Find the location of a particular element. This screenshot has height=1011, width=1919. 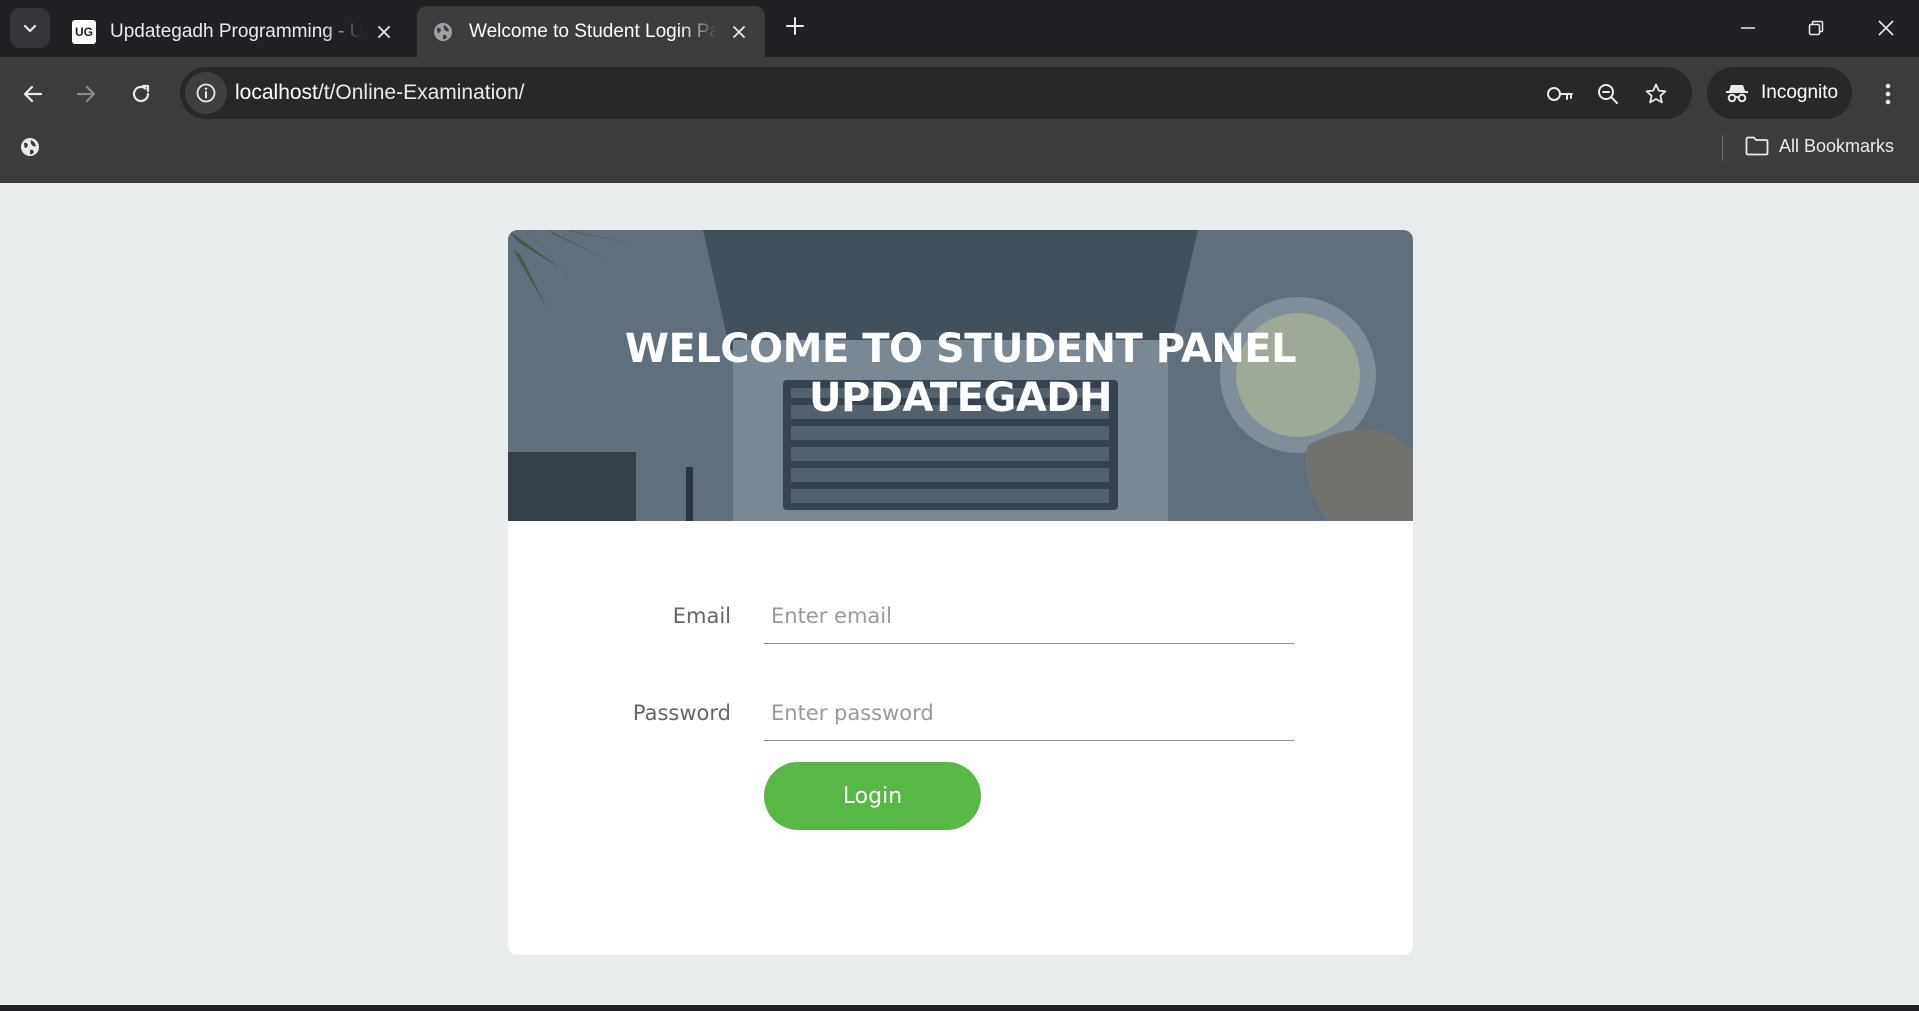

restore-button is located at coordinates (1816, 28).